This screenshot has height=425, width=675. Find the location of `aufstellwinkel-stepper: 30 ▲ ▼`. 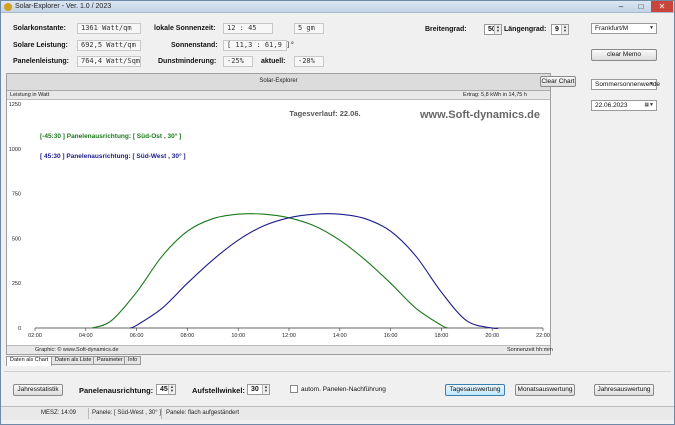

aufstellwinkel-stepper: 30 ▲ ▼ is located at coordinates (258, 389).